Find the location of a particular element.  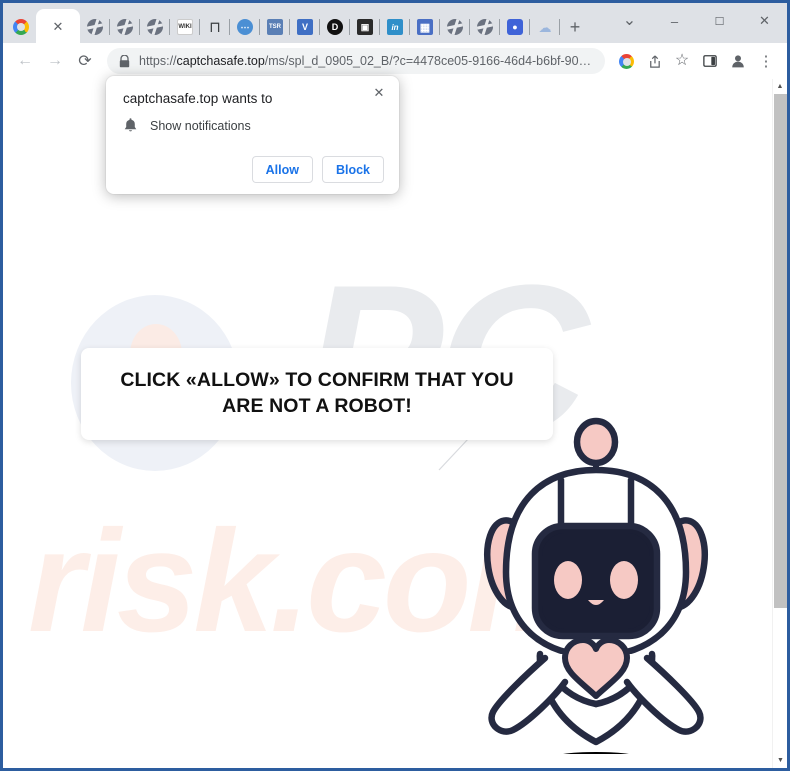

chrome-menu-button: ⋮ is located at coordinates (766, 61).